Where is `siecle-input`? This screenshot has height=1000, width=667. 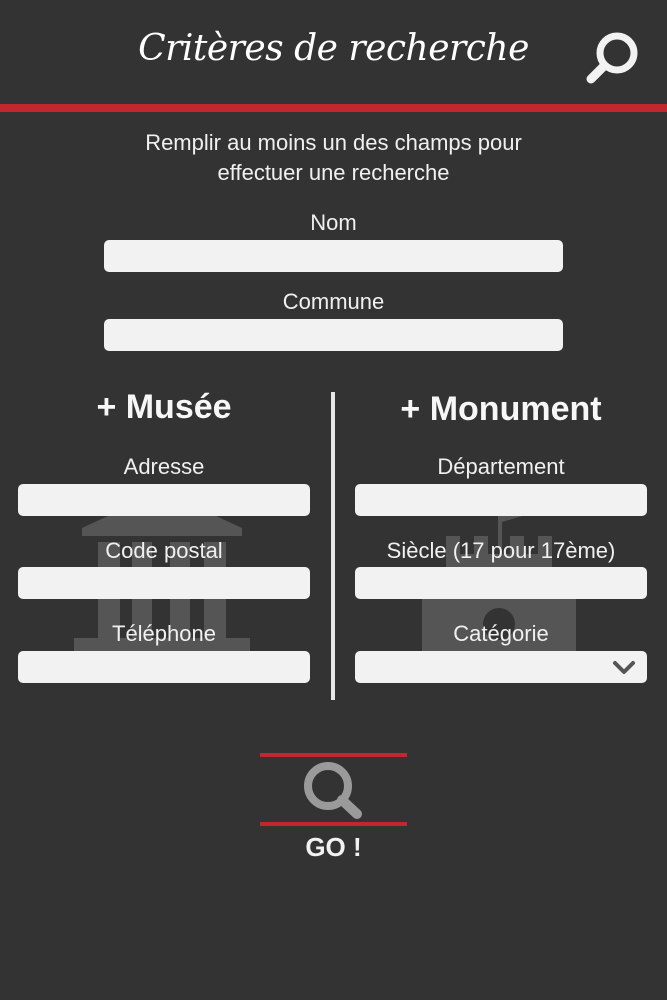
siecle-input is located at coordinates (501, 583).